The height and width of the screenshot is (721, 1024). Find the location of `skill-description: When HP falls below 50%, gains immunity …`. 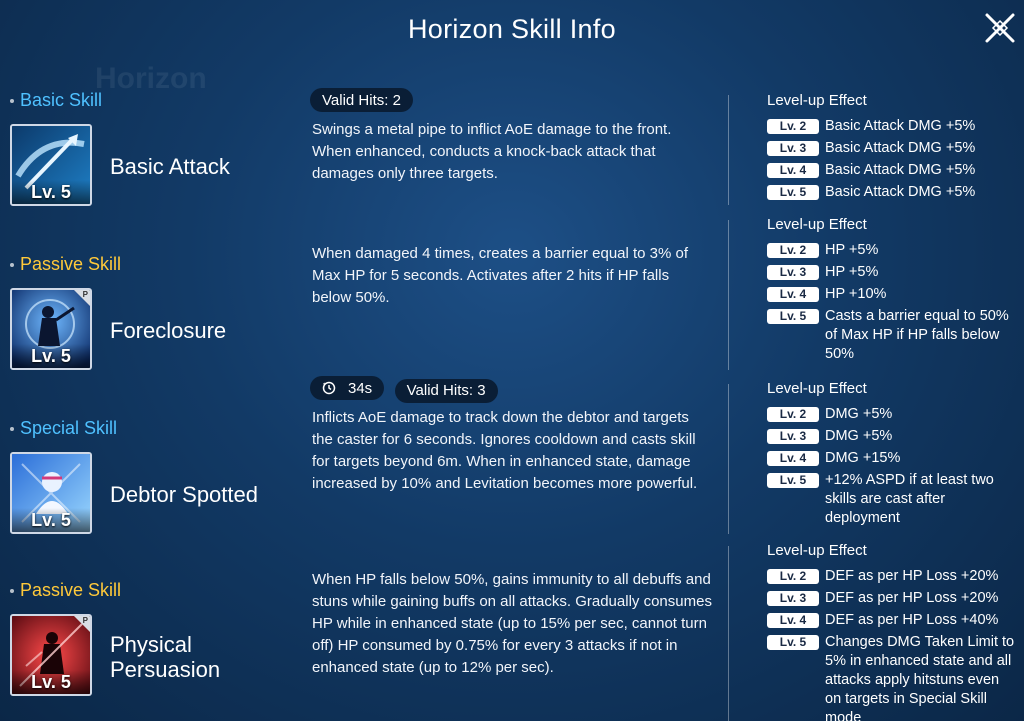

skill-description: When HP falls below 50%, gains immunity … is located at coordinates (512, 623).